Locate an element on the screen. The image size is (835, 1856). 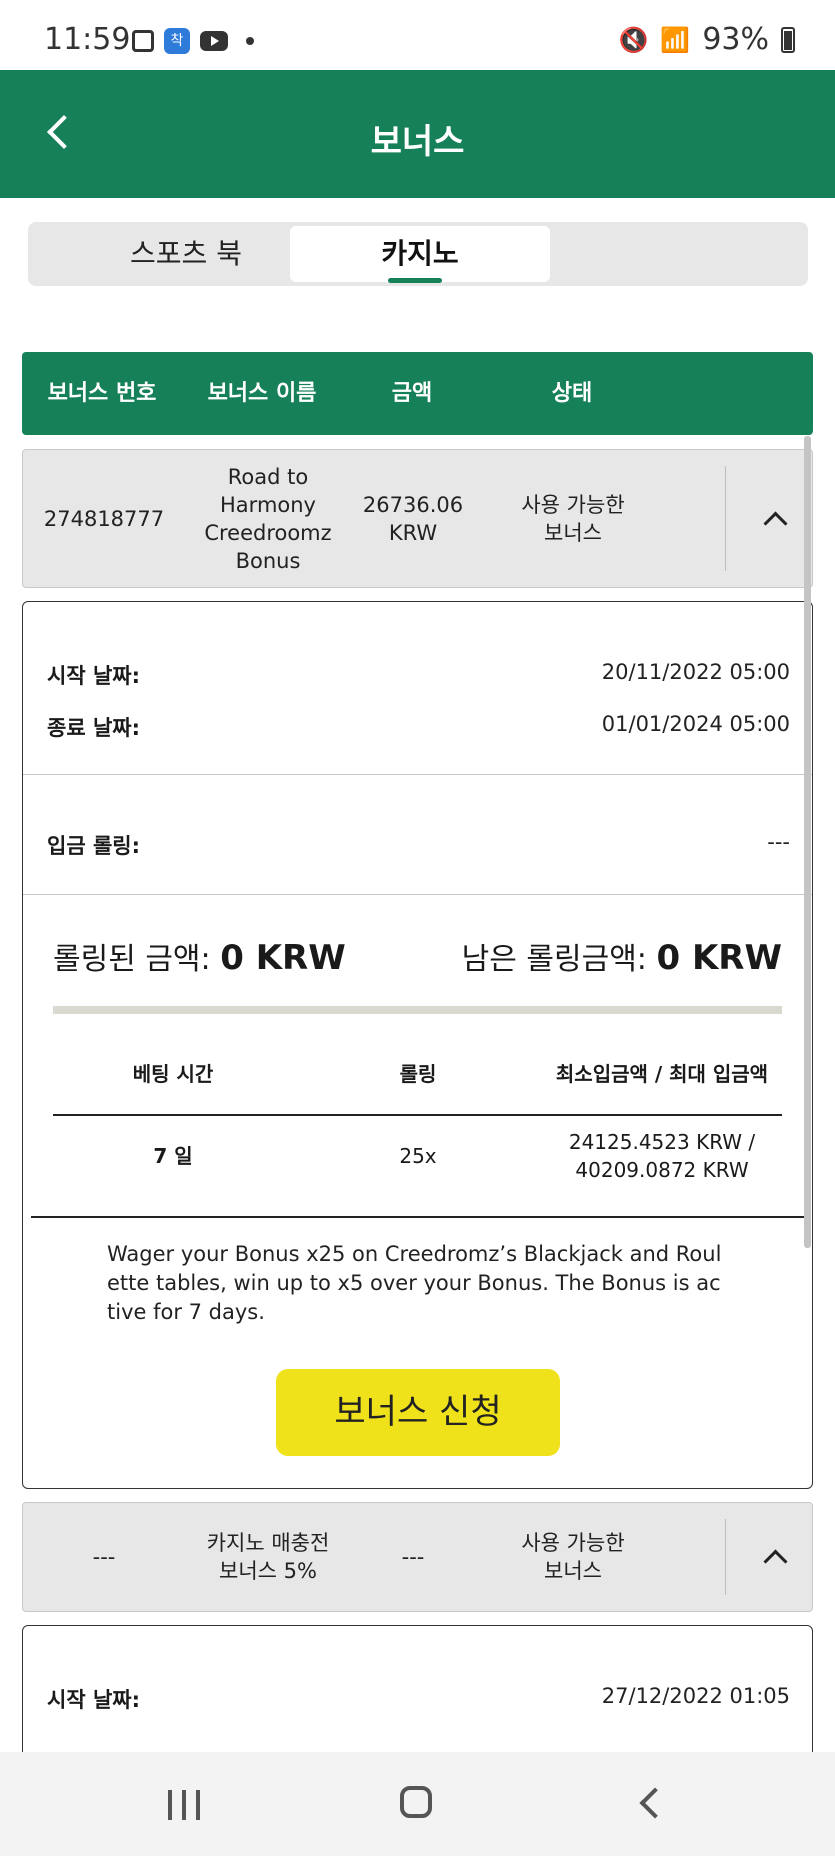
active-tab-indicator is located at coordinates (415, 280).